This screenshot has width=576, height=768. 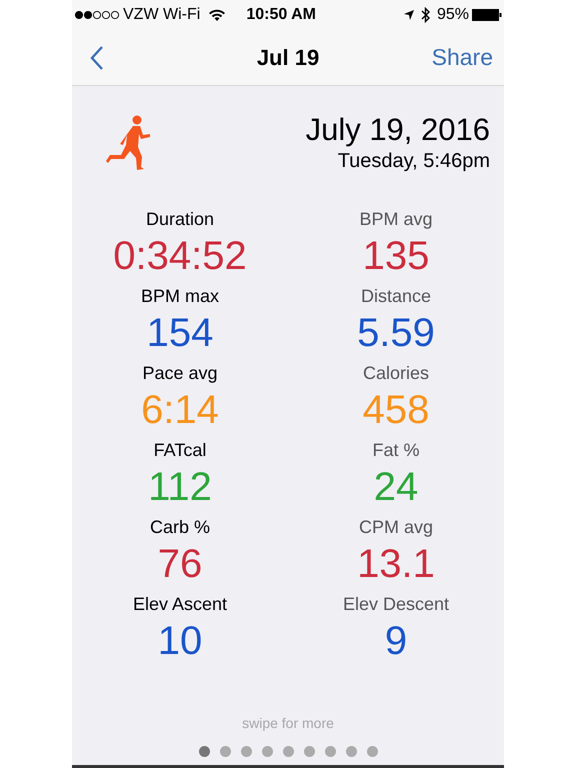 I want to click on bluetooth-icon, so click(x=425, y=15).